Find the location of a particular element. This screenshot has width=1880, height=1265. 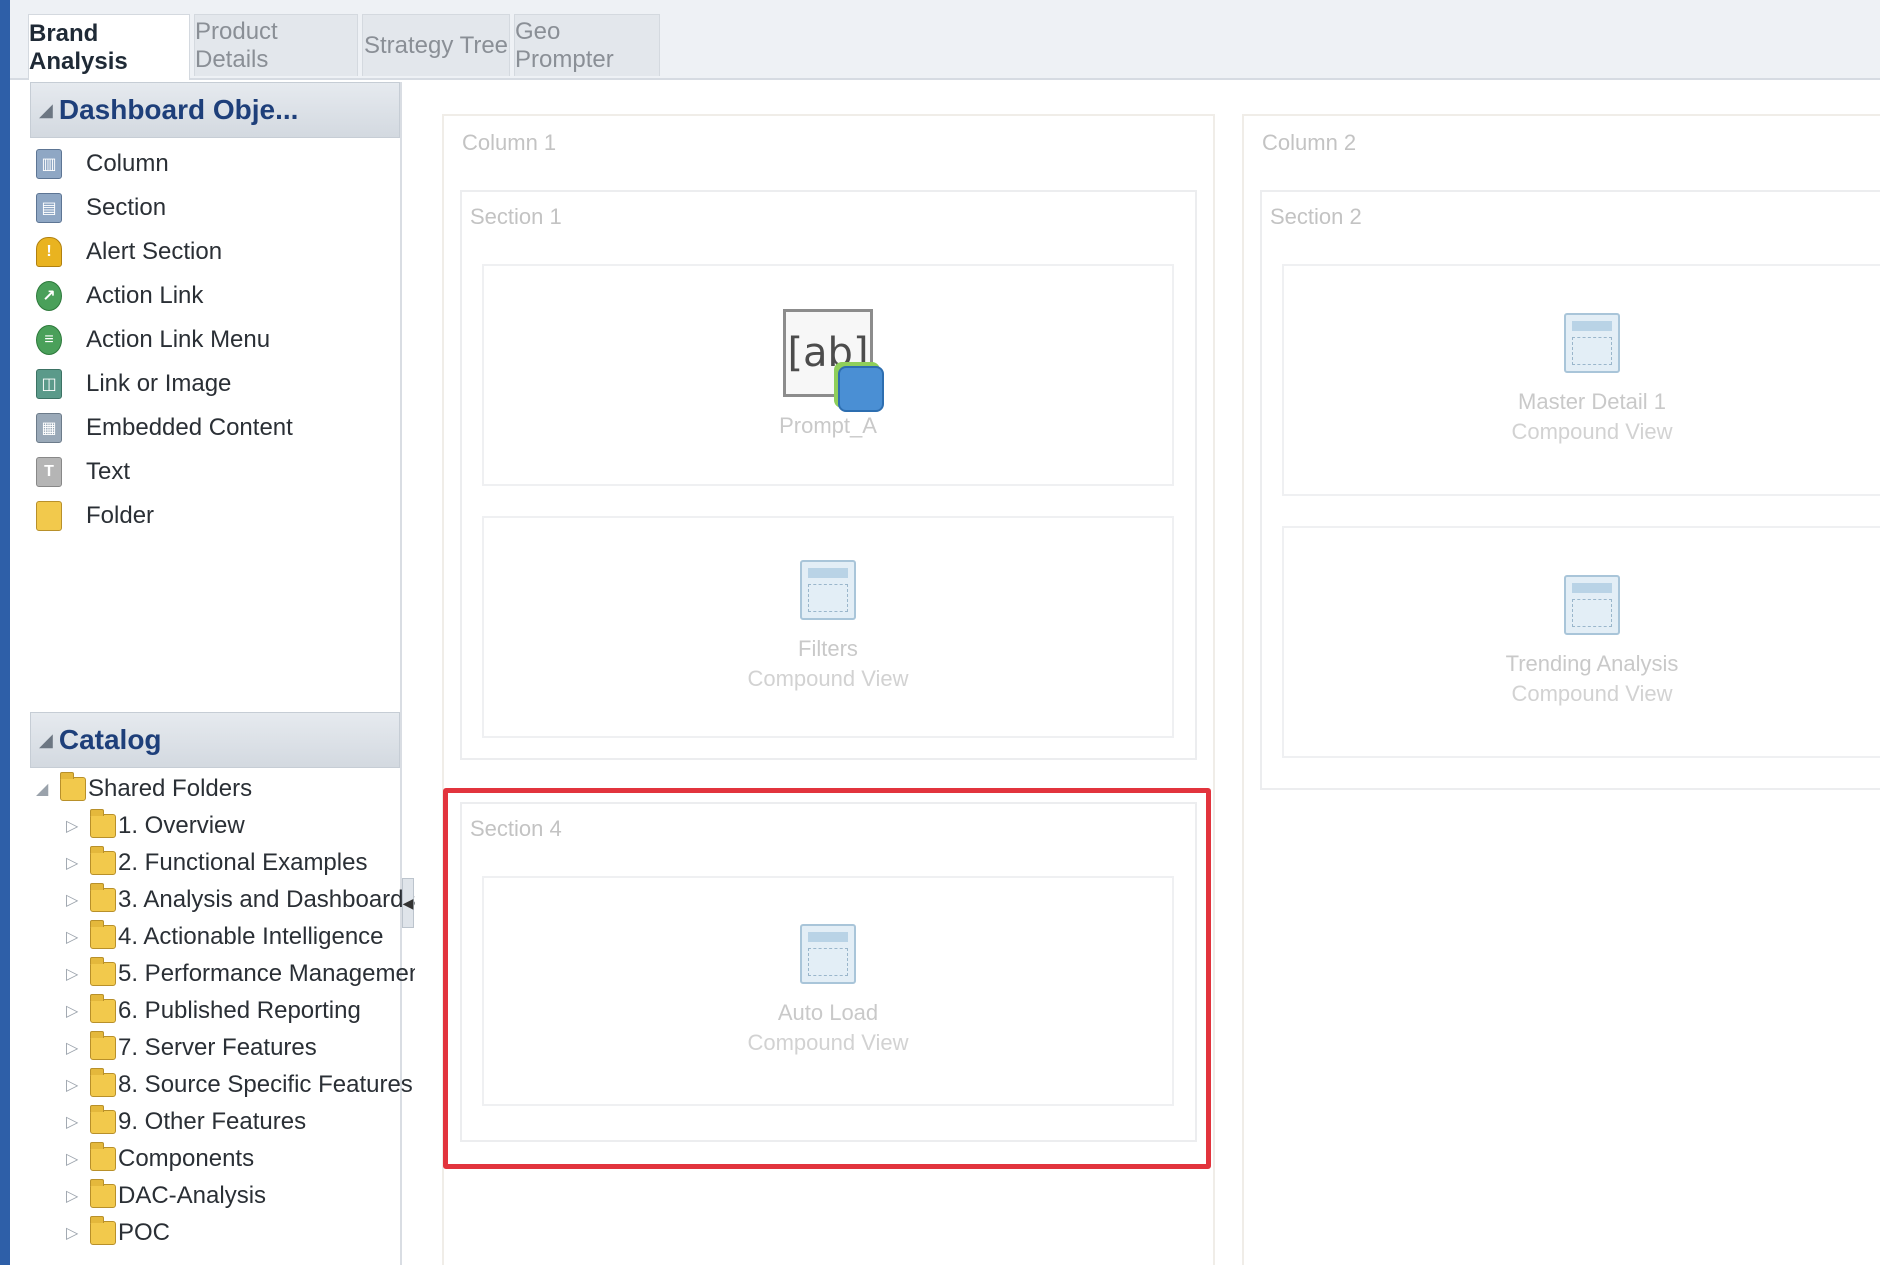

tree-item: ▷ 5. Performance Management is located at coordinates (247, 974).